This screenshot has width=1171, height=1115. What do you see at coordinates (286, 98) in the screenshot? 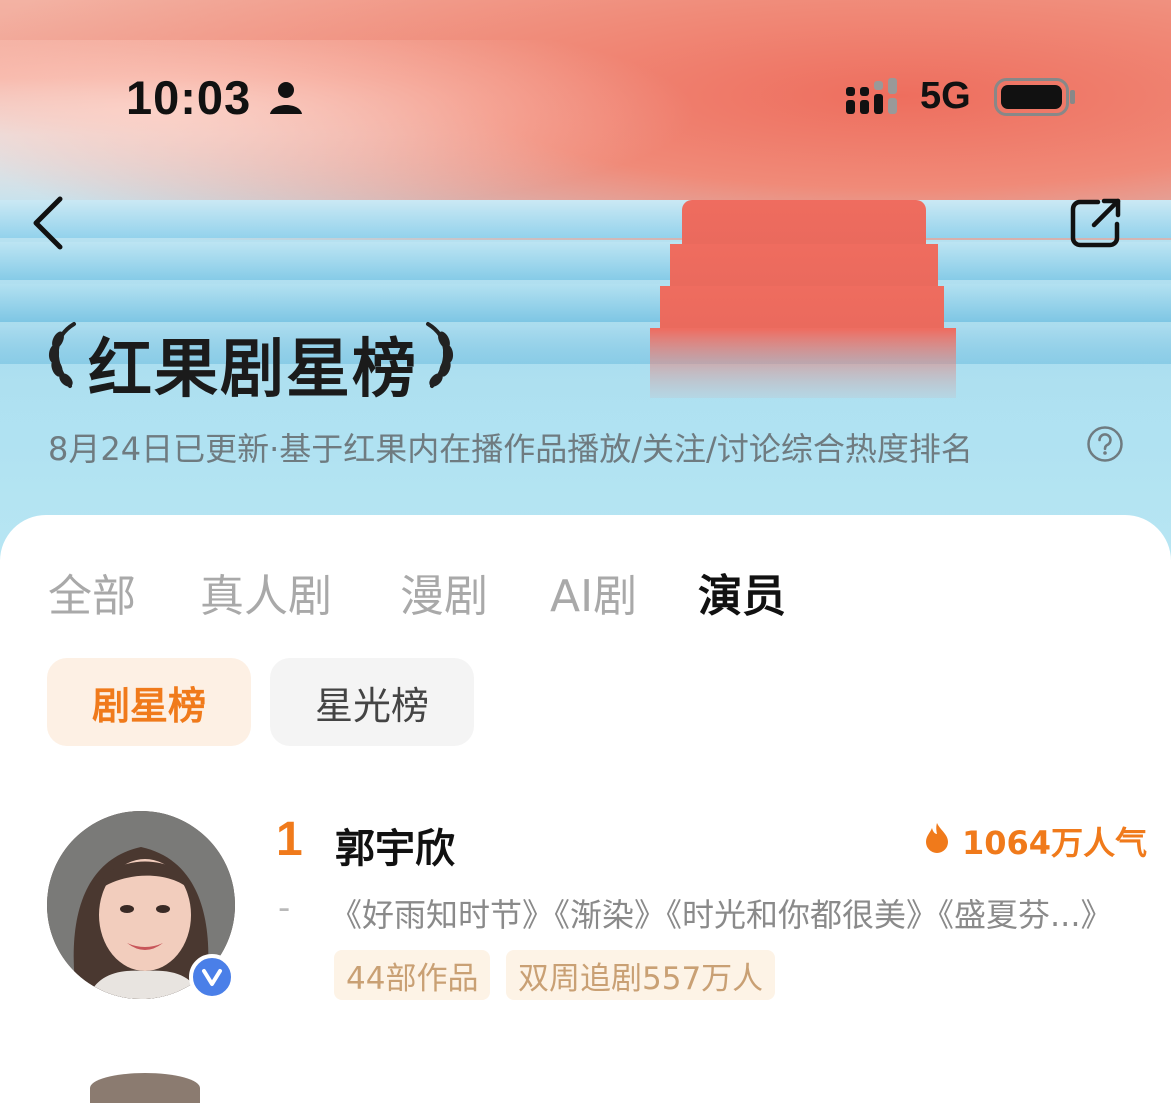
I see `person-icon` at bounding box center [286, 98].